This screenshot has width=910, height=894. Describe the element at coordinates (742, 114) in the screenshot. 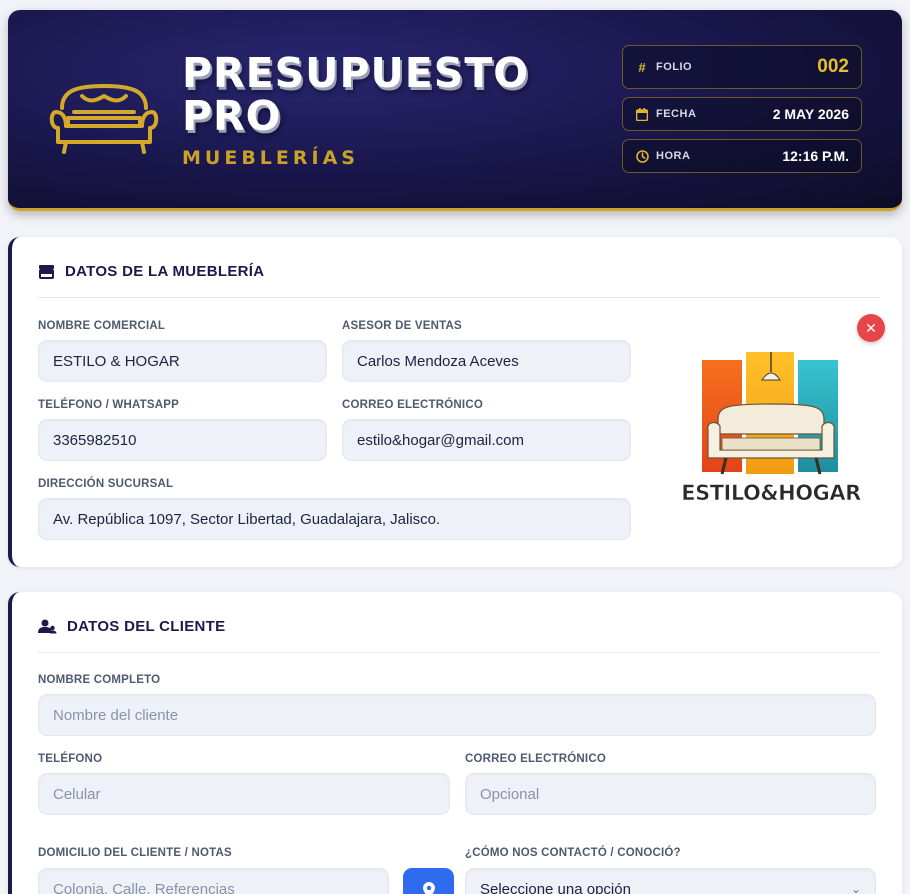

I see `fecha-box: FECHA 2 MAY 2026` at that location.